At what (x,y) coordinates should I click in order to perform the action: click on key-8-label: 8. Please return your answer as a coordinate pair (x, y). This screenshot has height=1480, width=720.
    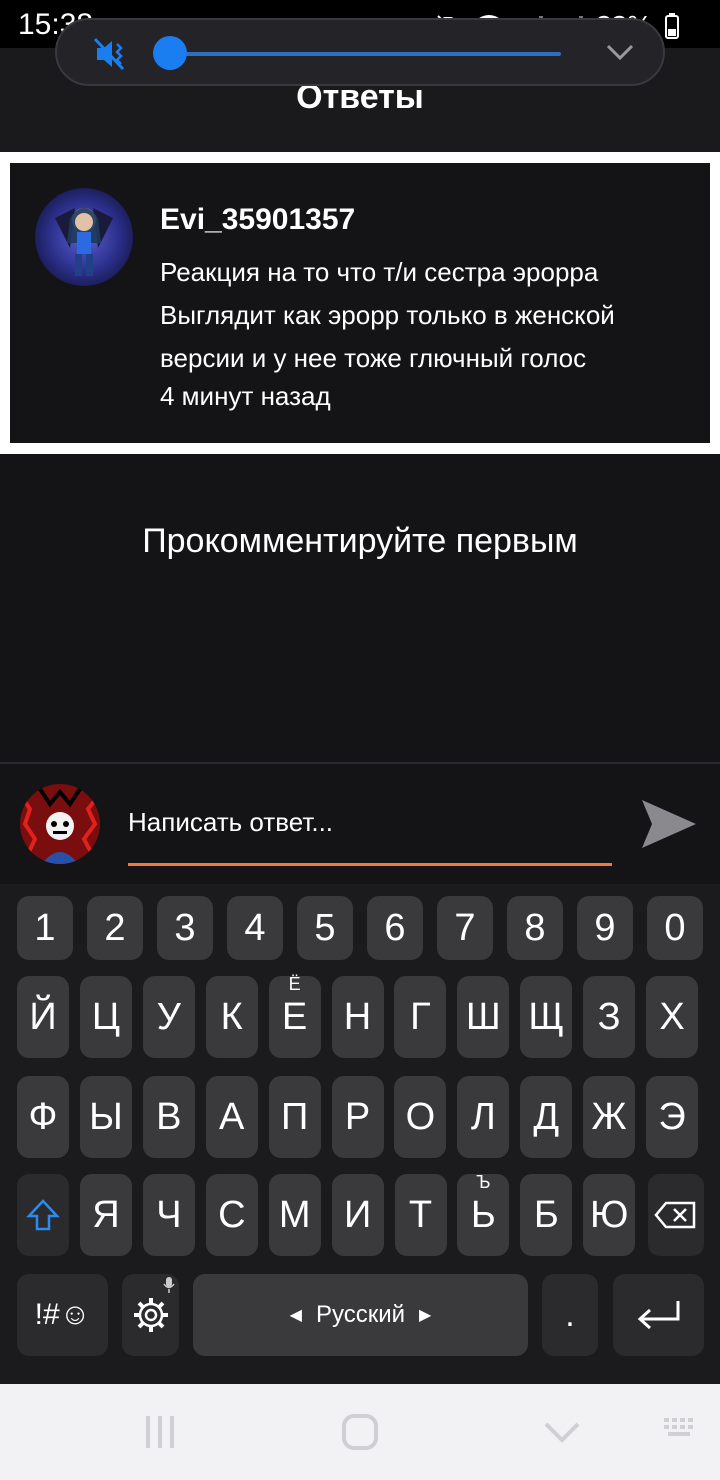
    Looking at the image, I should click on (535, 927).